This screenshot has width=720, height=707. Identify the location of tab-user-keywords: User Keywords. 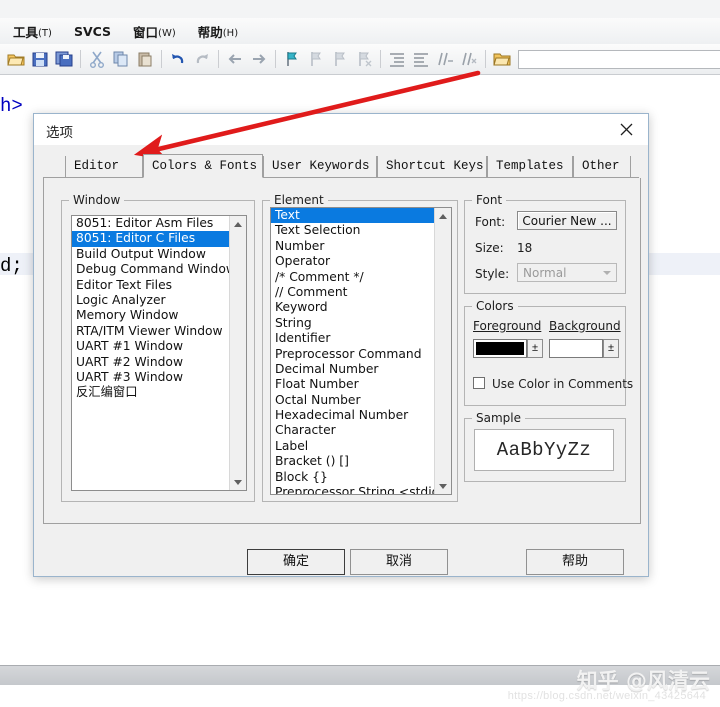
(320, 166).